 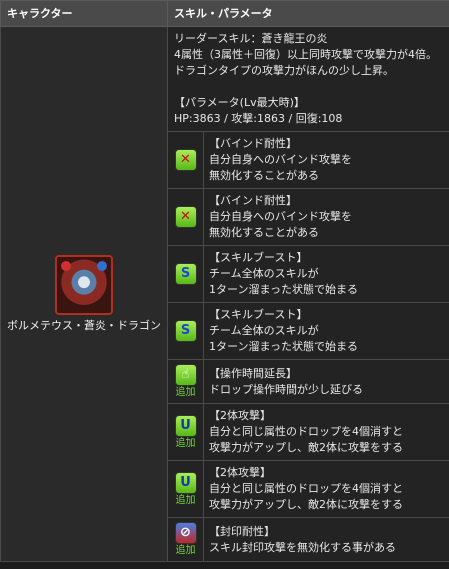 I want to click on seal-resist-icon: ⊘, so click(x=185, y=533).